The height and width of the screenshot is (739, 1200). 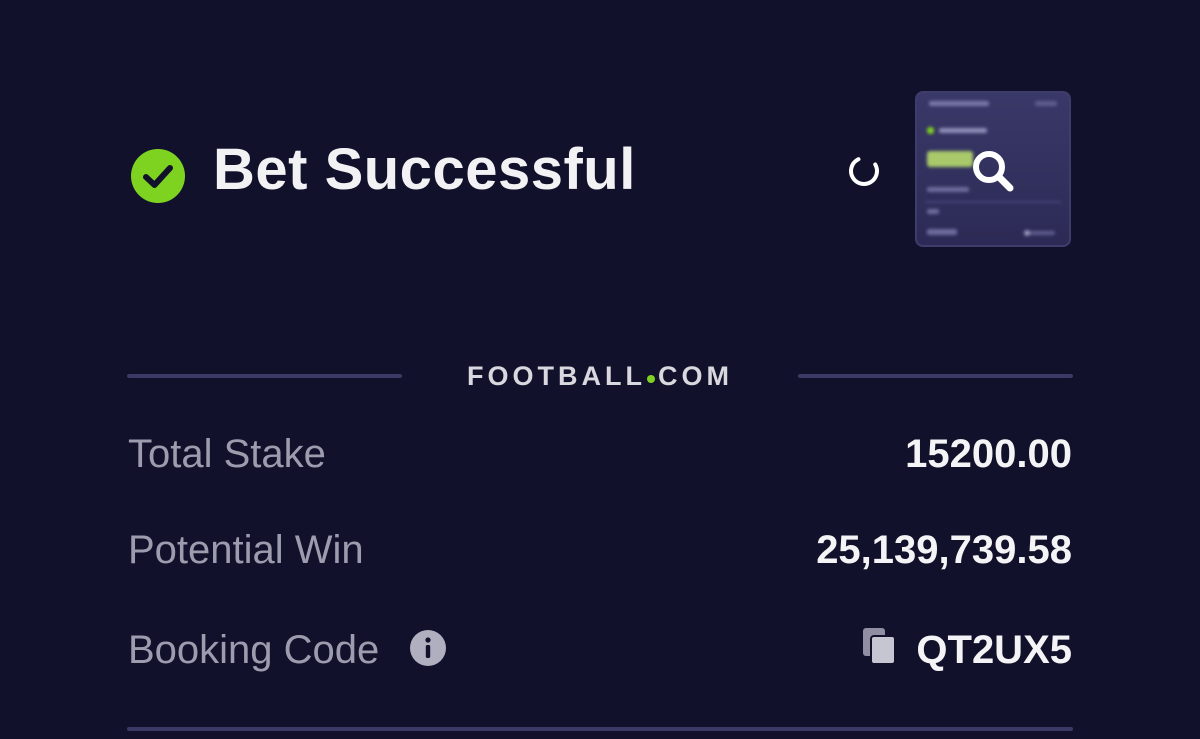 What do you see at coordinates (556, 376) in the screenshot?
I see `brand-name-left: FOOTBALL` at bounding box center [556, 376].